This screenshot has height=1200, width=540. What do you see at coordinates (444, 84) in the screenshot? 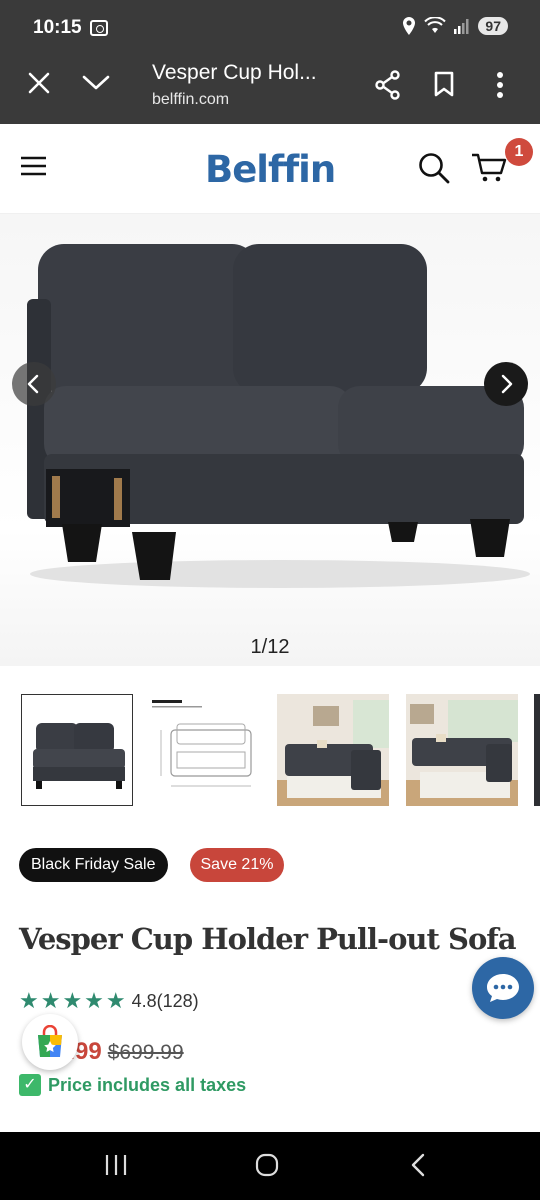
I see `bookmark-icon` at bounding box center [444, 84].